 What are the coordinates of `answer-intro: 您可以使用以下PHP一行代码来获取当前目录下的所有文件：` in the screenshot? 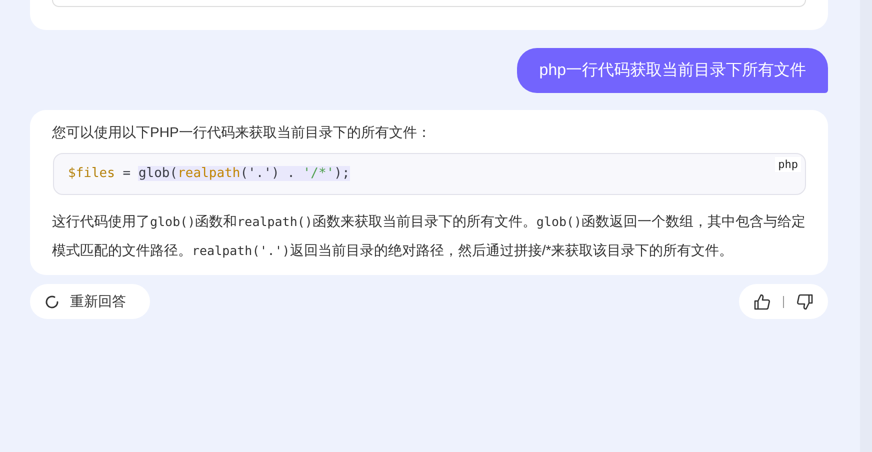 It's located at (242, 132).